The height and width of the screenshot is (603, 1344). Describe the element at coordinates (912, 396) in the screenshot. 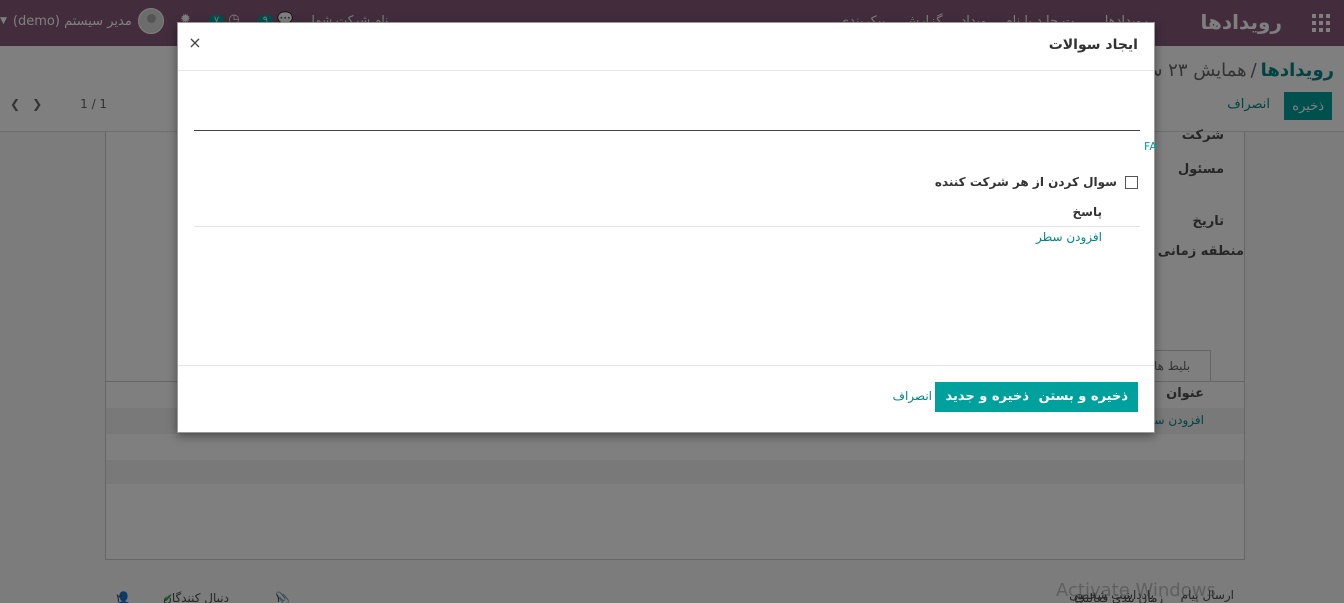

I see `cancel-button: انصراف` at that location.